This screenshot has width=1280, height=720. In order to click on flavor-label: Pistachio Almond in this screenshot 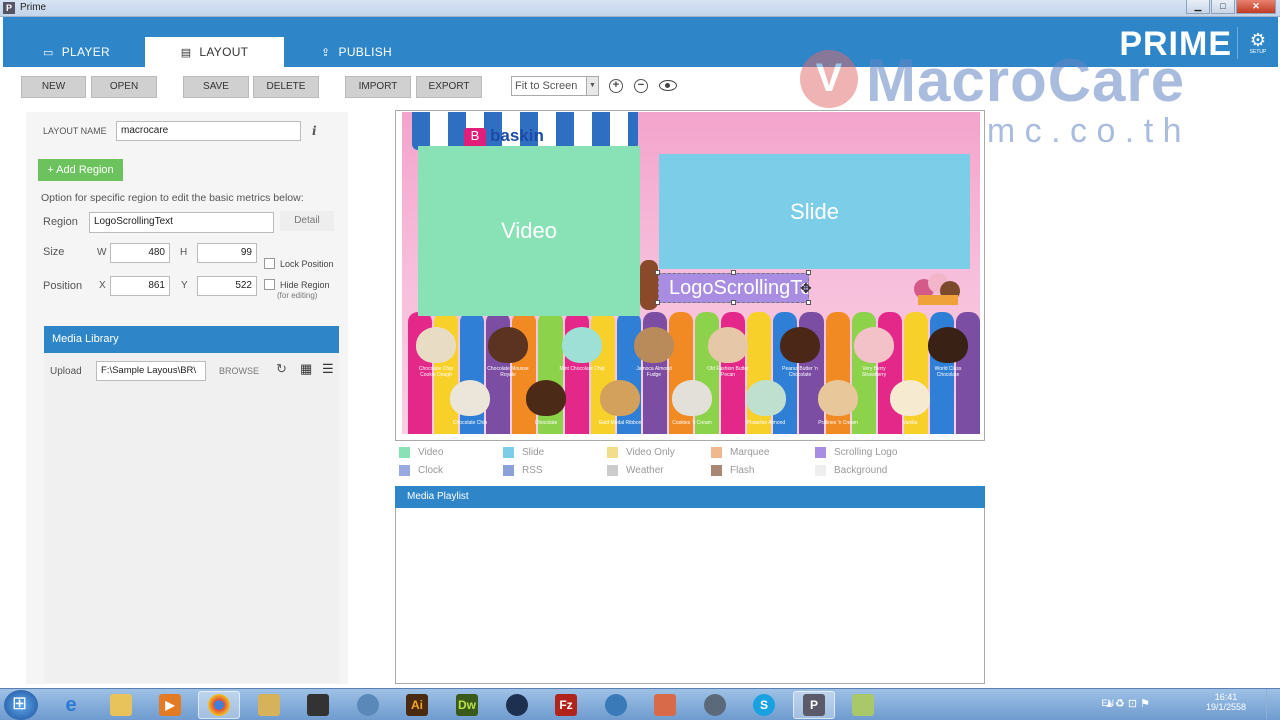, I will do `click(766, 423)`.